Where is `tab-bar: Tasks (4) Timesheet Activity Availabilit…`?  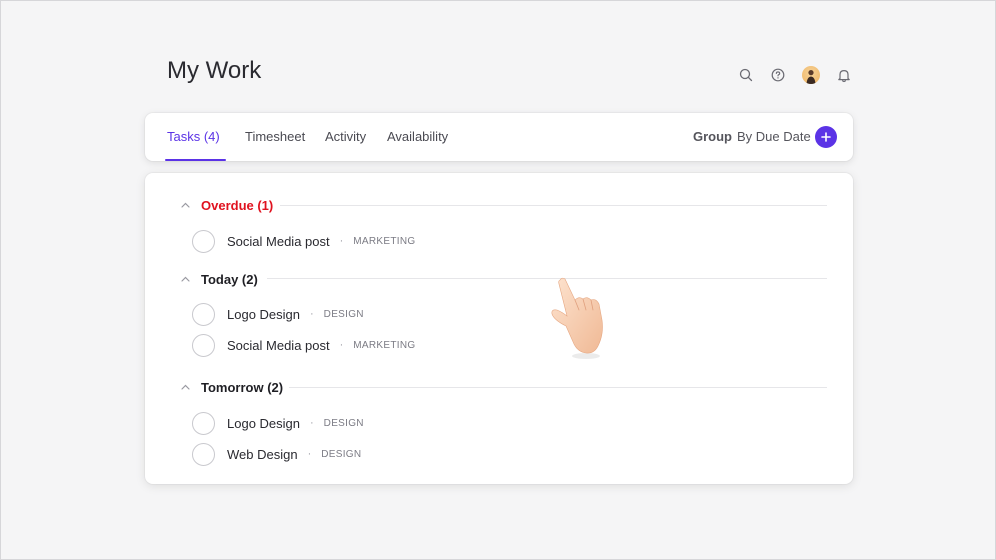
tab-bar: Tasks (4) Timesheet Activity Availabilit… is located at coordinates (499, 137).